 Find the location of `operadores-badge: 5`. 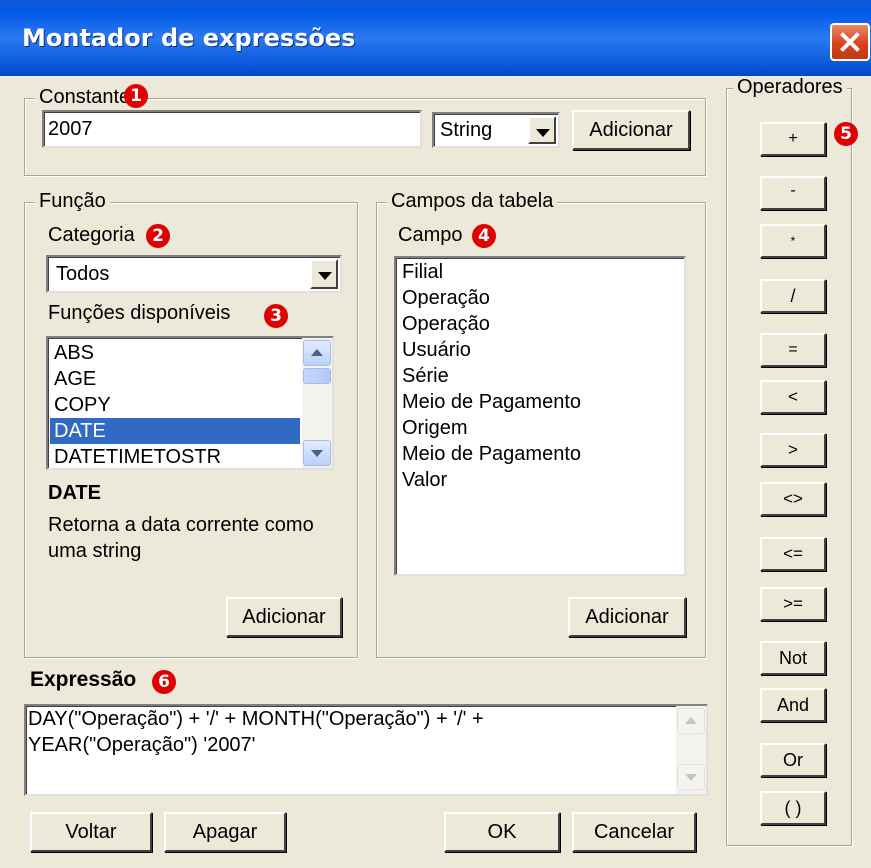

operadores-badge: 5 is located at coordinates (846, 134).